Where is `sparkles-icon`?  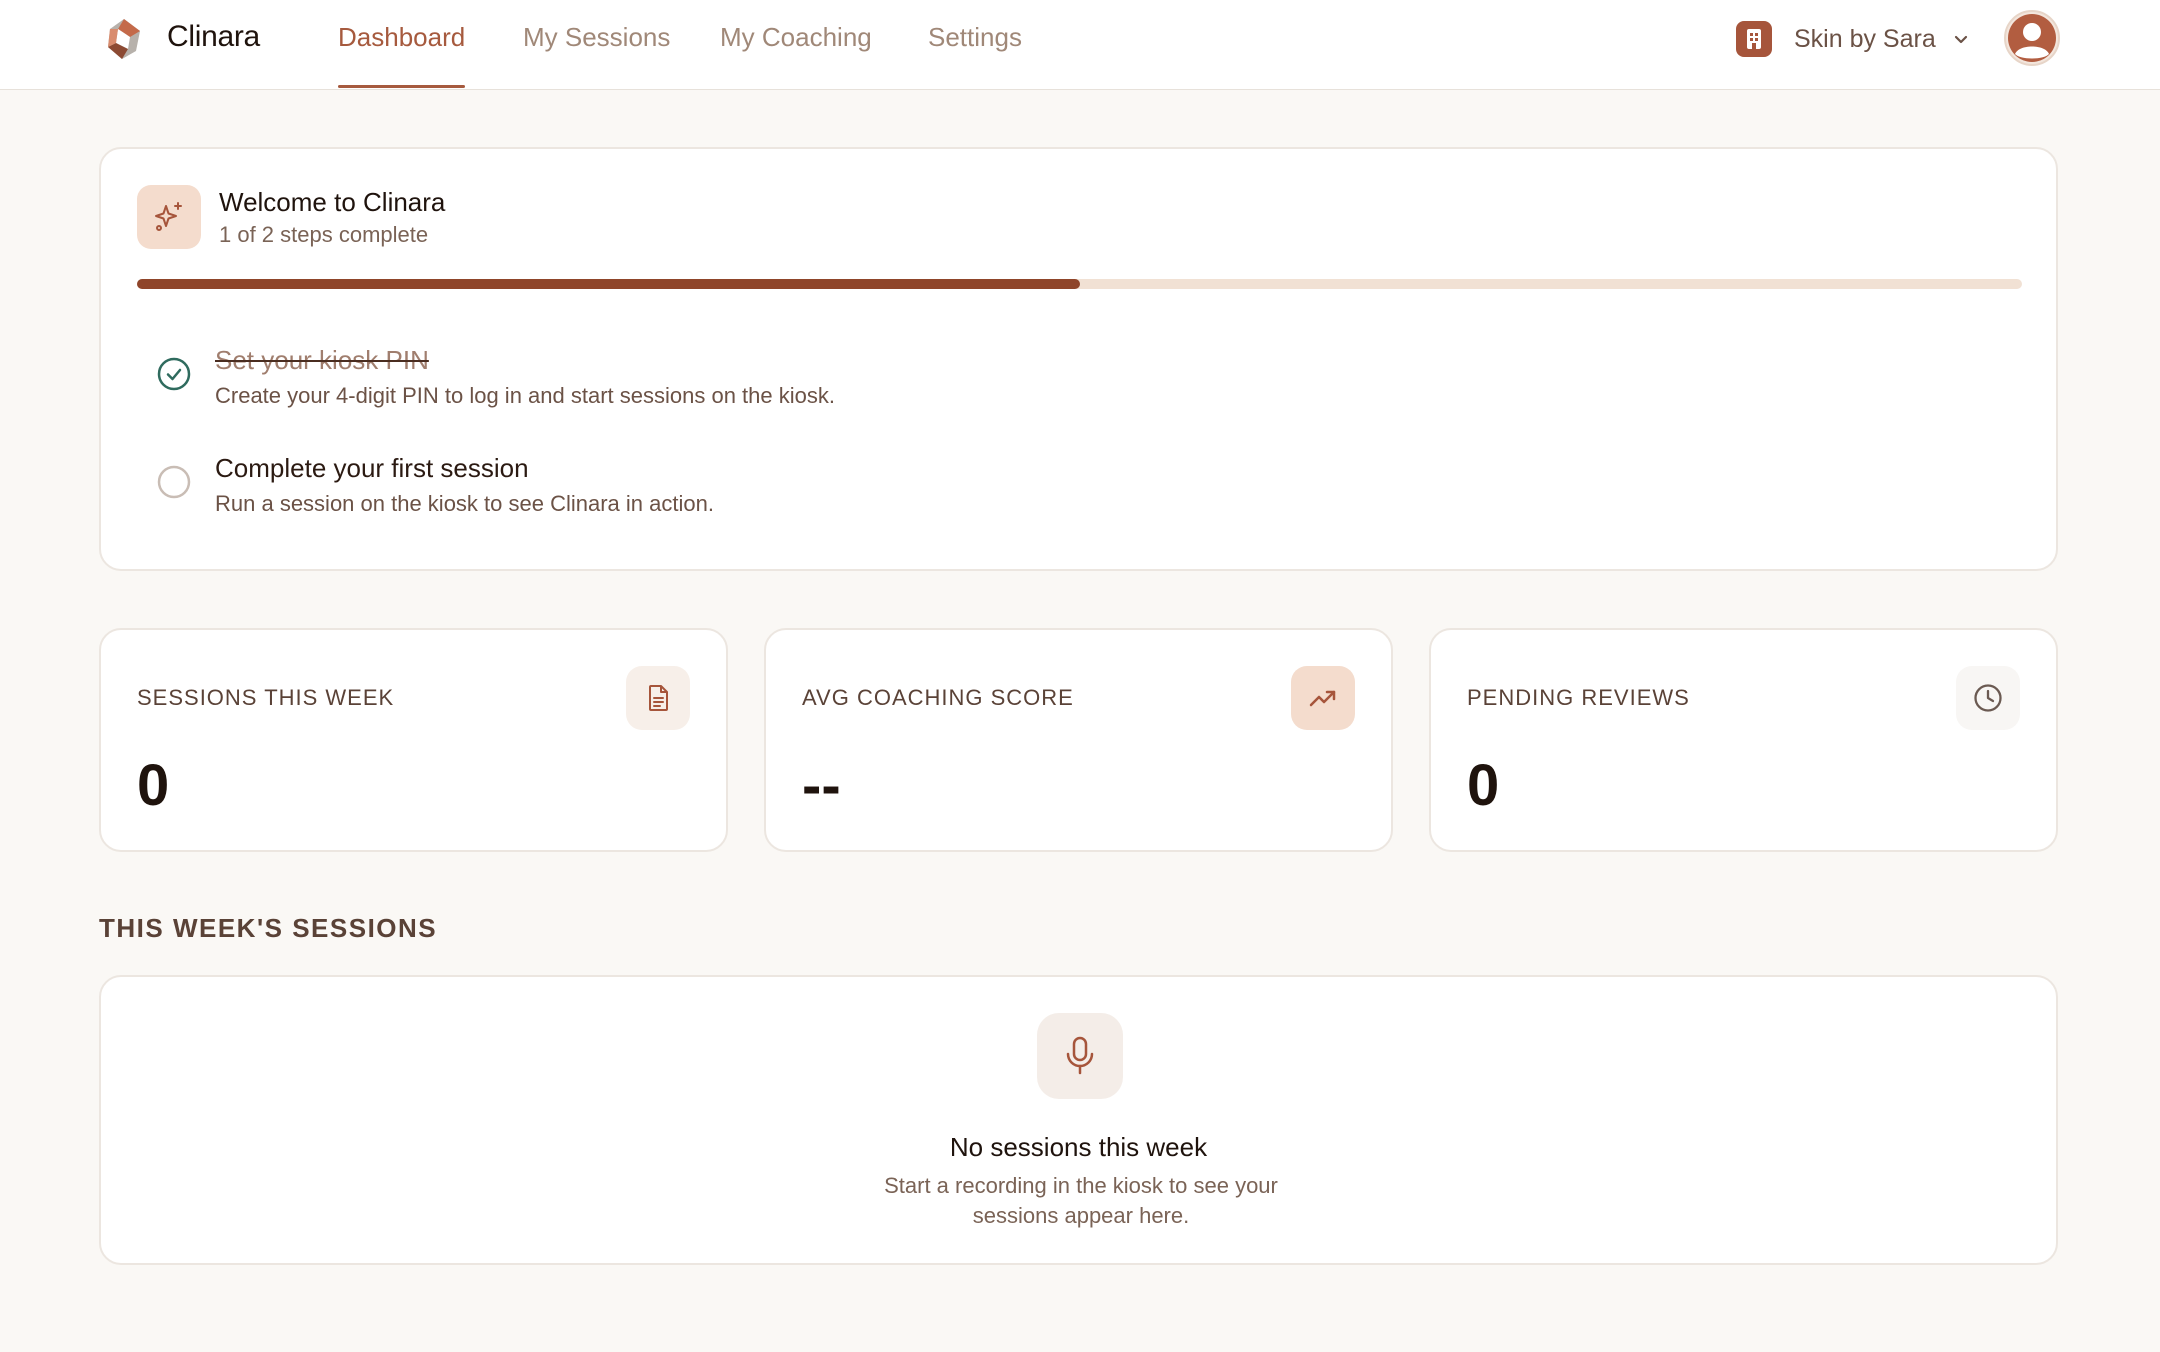
sparkles-icon is located at coordinates (169, 217).